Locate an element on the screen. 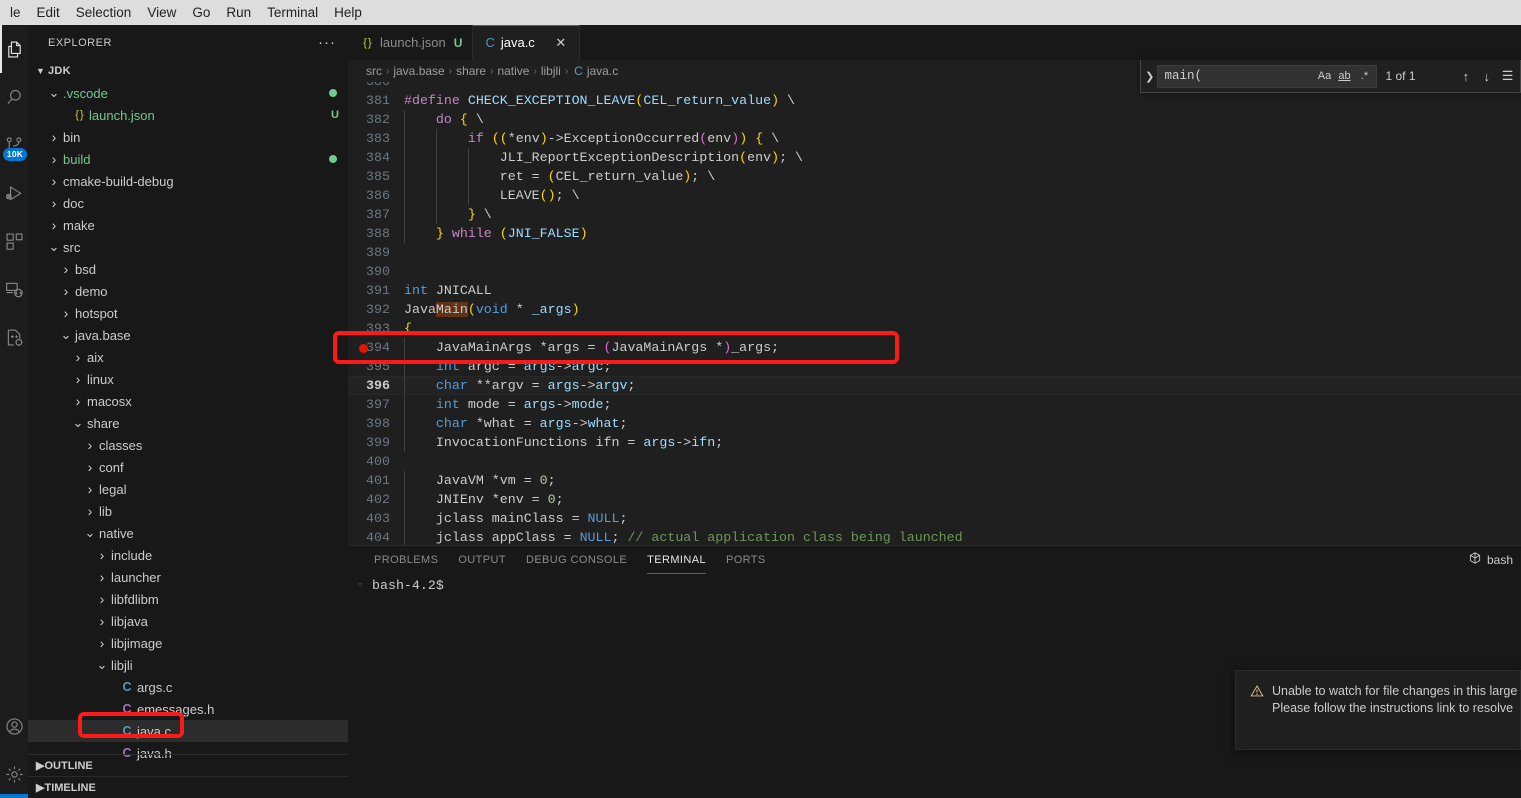 Image resolution: width=1521 pixels, height=798 pixels. tree-folder-macosx: › macosx is located at coordinates (188, 401).